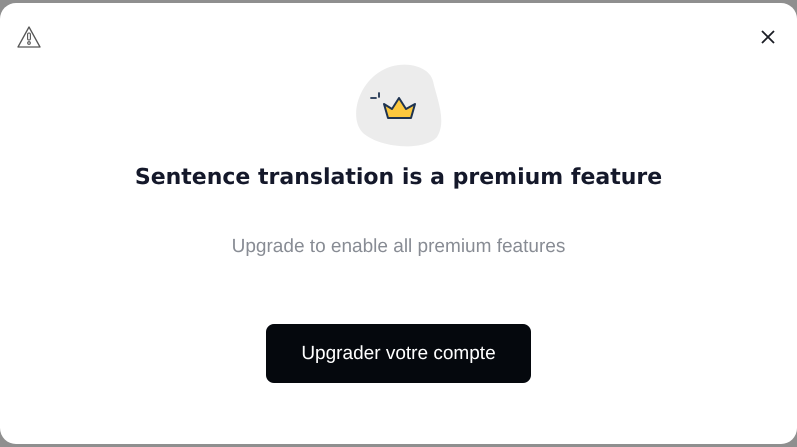 The height and width of the screenshot is (447, 797). What do you see at coordinates (399, 247) in the screenshot?
I see `dialog-subtitle: Upgrade to enable all premium features` at bounding box center [399, 247].